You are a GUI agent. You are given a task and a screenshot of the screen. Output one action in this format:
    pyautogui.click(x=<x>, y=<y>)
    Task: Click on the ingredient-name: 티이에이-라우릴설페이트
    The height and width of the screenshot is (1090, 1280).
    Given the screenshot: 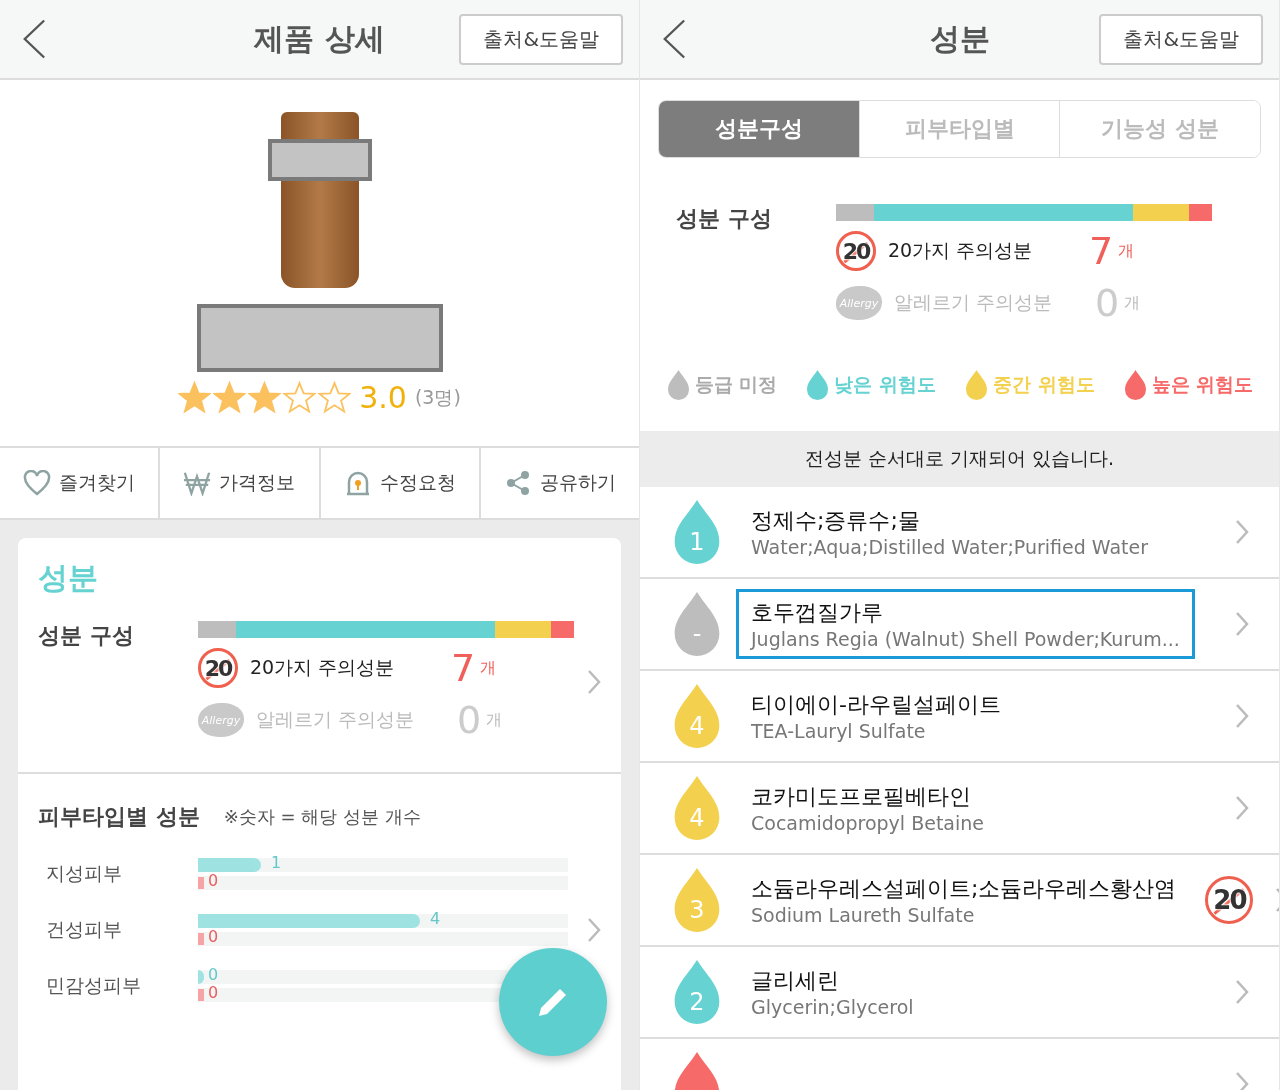 What is the action you would take?
    pyautogui.click(x=876, y=705)
    